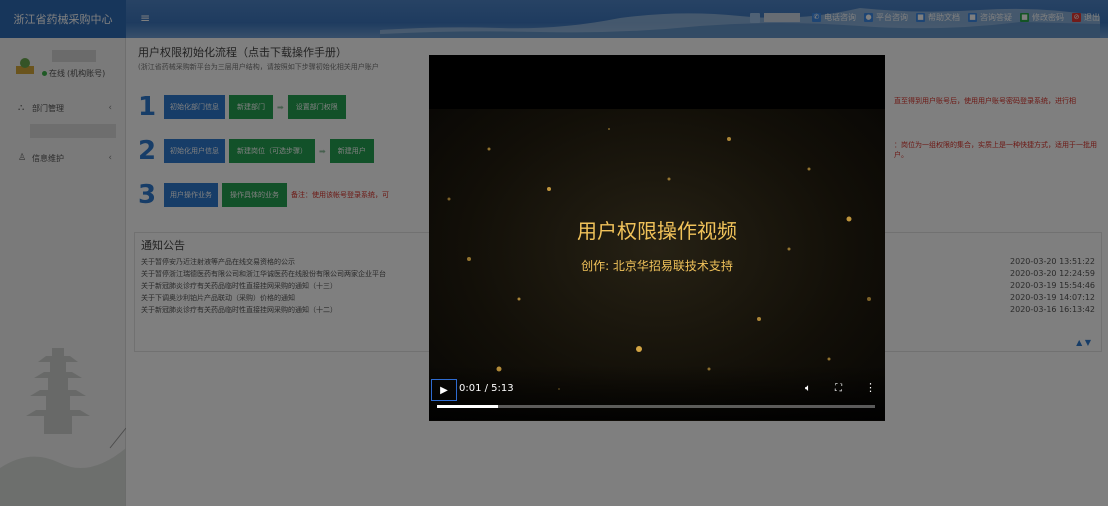  What do you see at coordinates (870, 387) in the screenshot?
I see `more-vertical-icon: ⋮` at bounding box center [870, 387].